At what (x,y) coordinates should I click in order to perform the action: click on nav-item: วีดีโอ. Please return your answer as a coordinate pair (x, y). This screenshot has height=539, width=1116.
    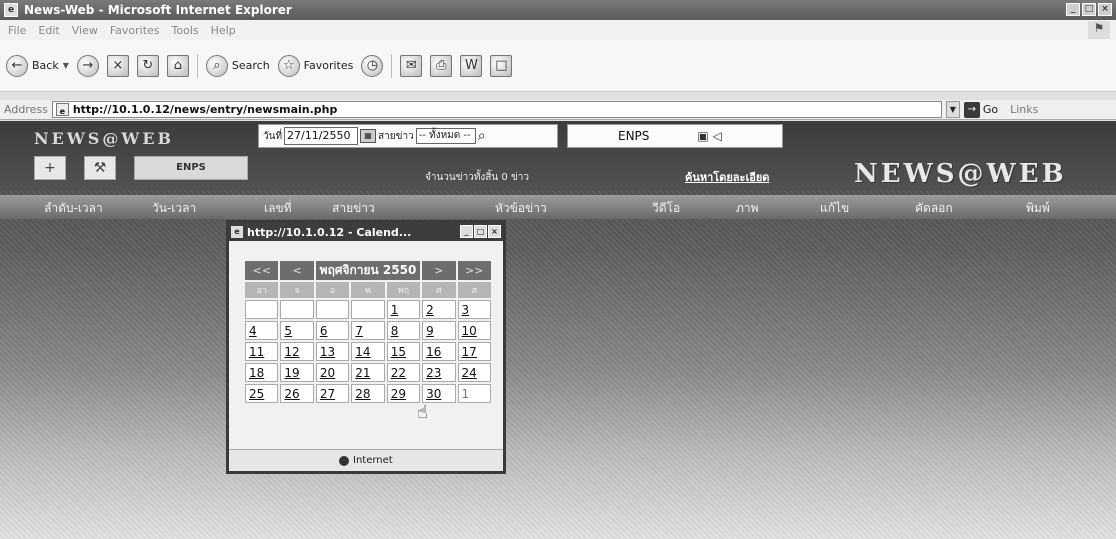
    Looking at the image, I should click on (666, 208).